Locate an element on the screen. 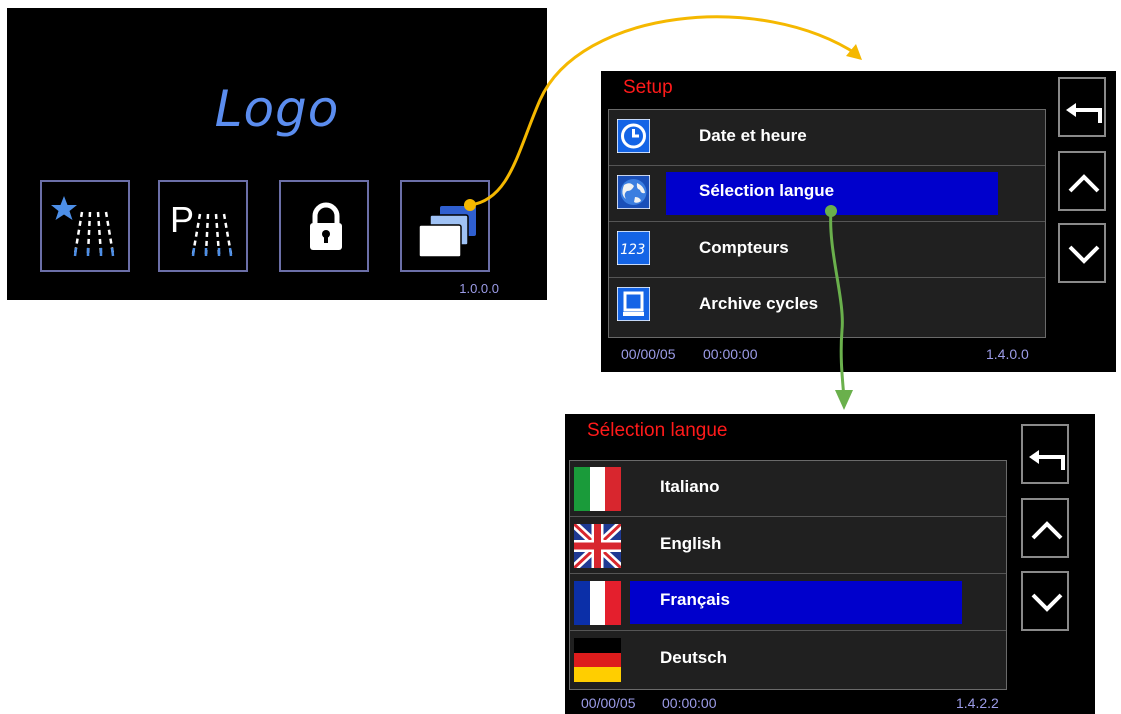 The height and width of the screenshot is (714, 1121). green-connector-arrow is located at coordinates (839, 307).